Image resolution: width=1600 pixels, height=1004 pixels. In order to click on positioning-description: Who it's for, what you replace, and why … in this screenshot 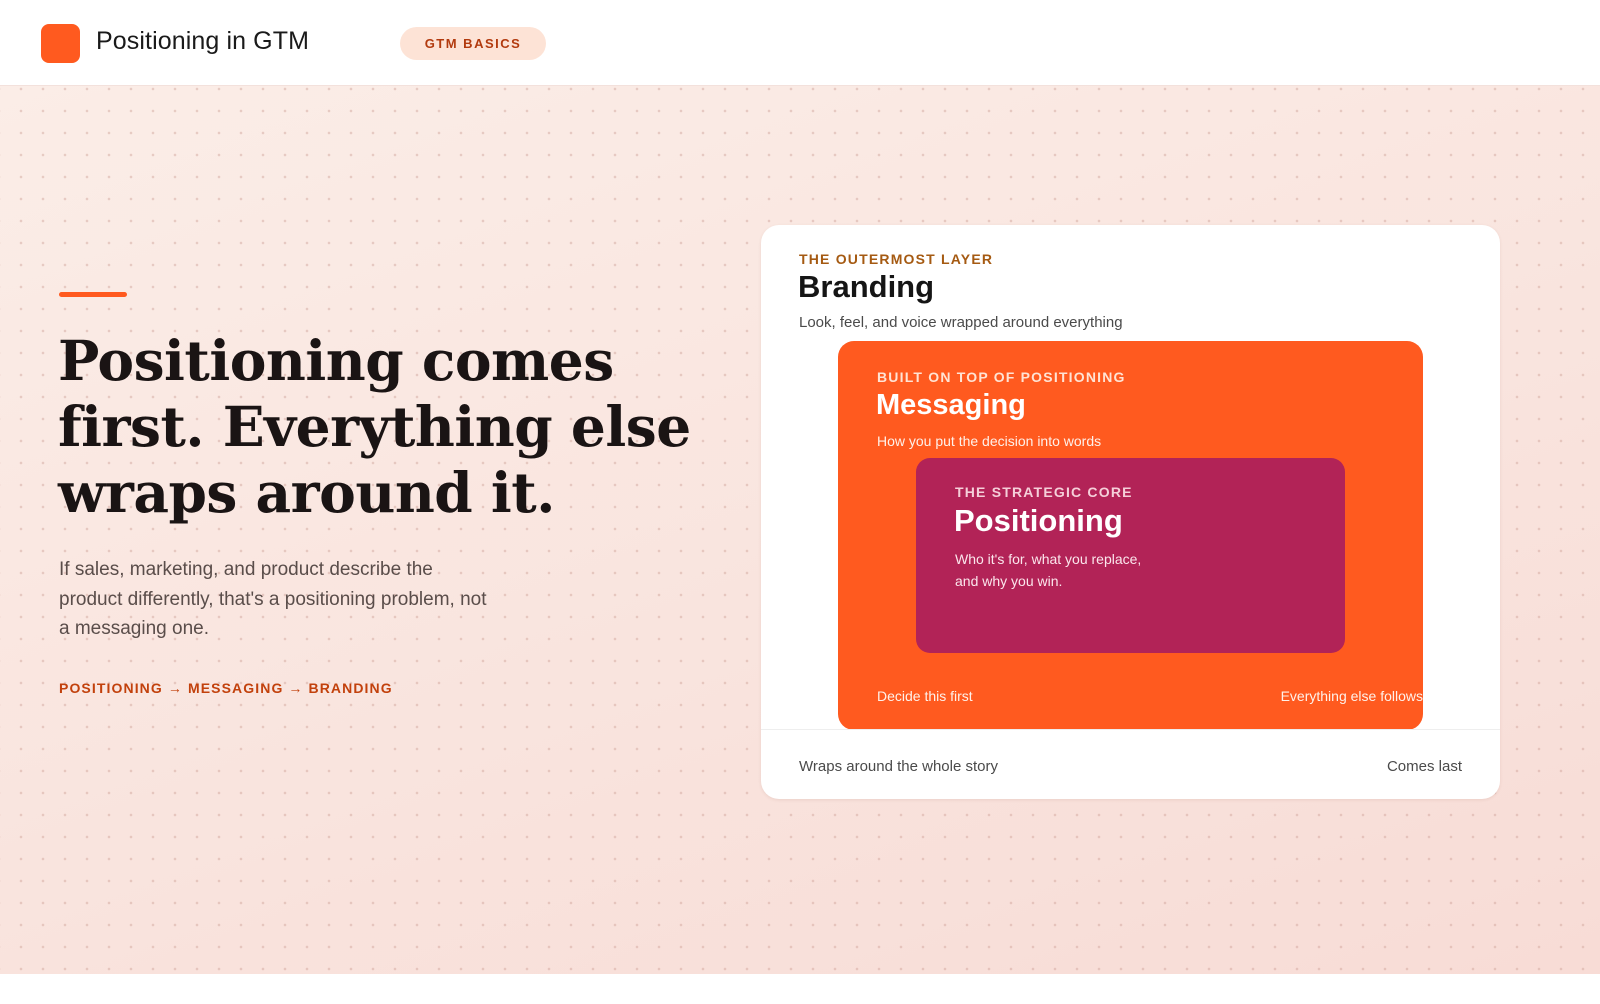, I will do `click(1048, 570)`.